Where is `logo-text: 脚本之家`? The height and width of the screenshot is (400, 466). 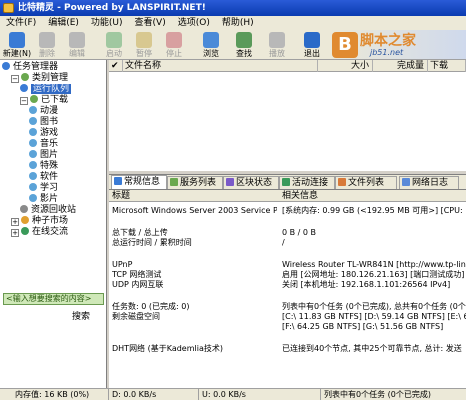
logo-text: 脚本之家 is located at coordinates (388, 41).